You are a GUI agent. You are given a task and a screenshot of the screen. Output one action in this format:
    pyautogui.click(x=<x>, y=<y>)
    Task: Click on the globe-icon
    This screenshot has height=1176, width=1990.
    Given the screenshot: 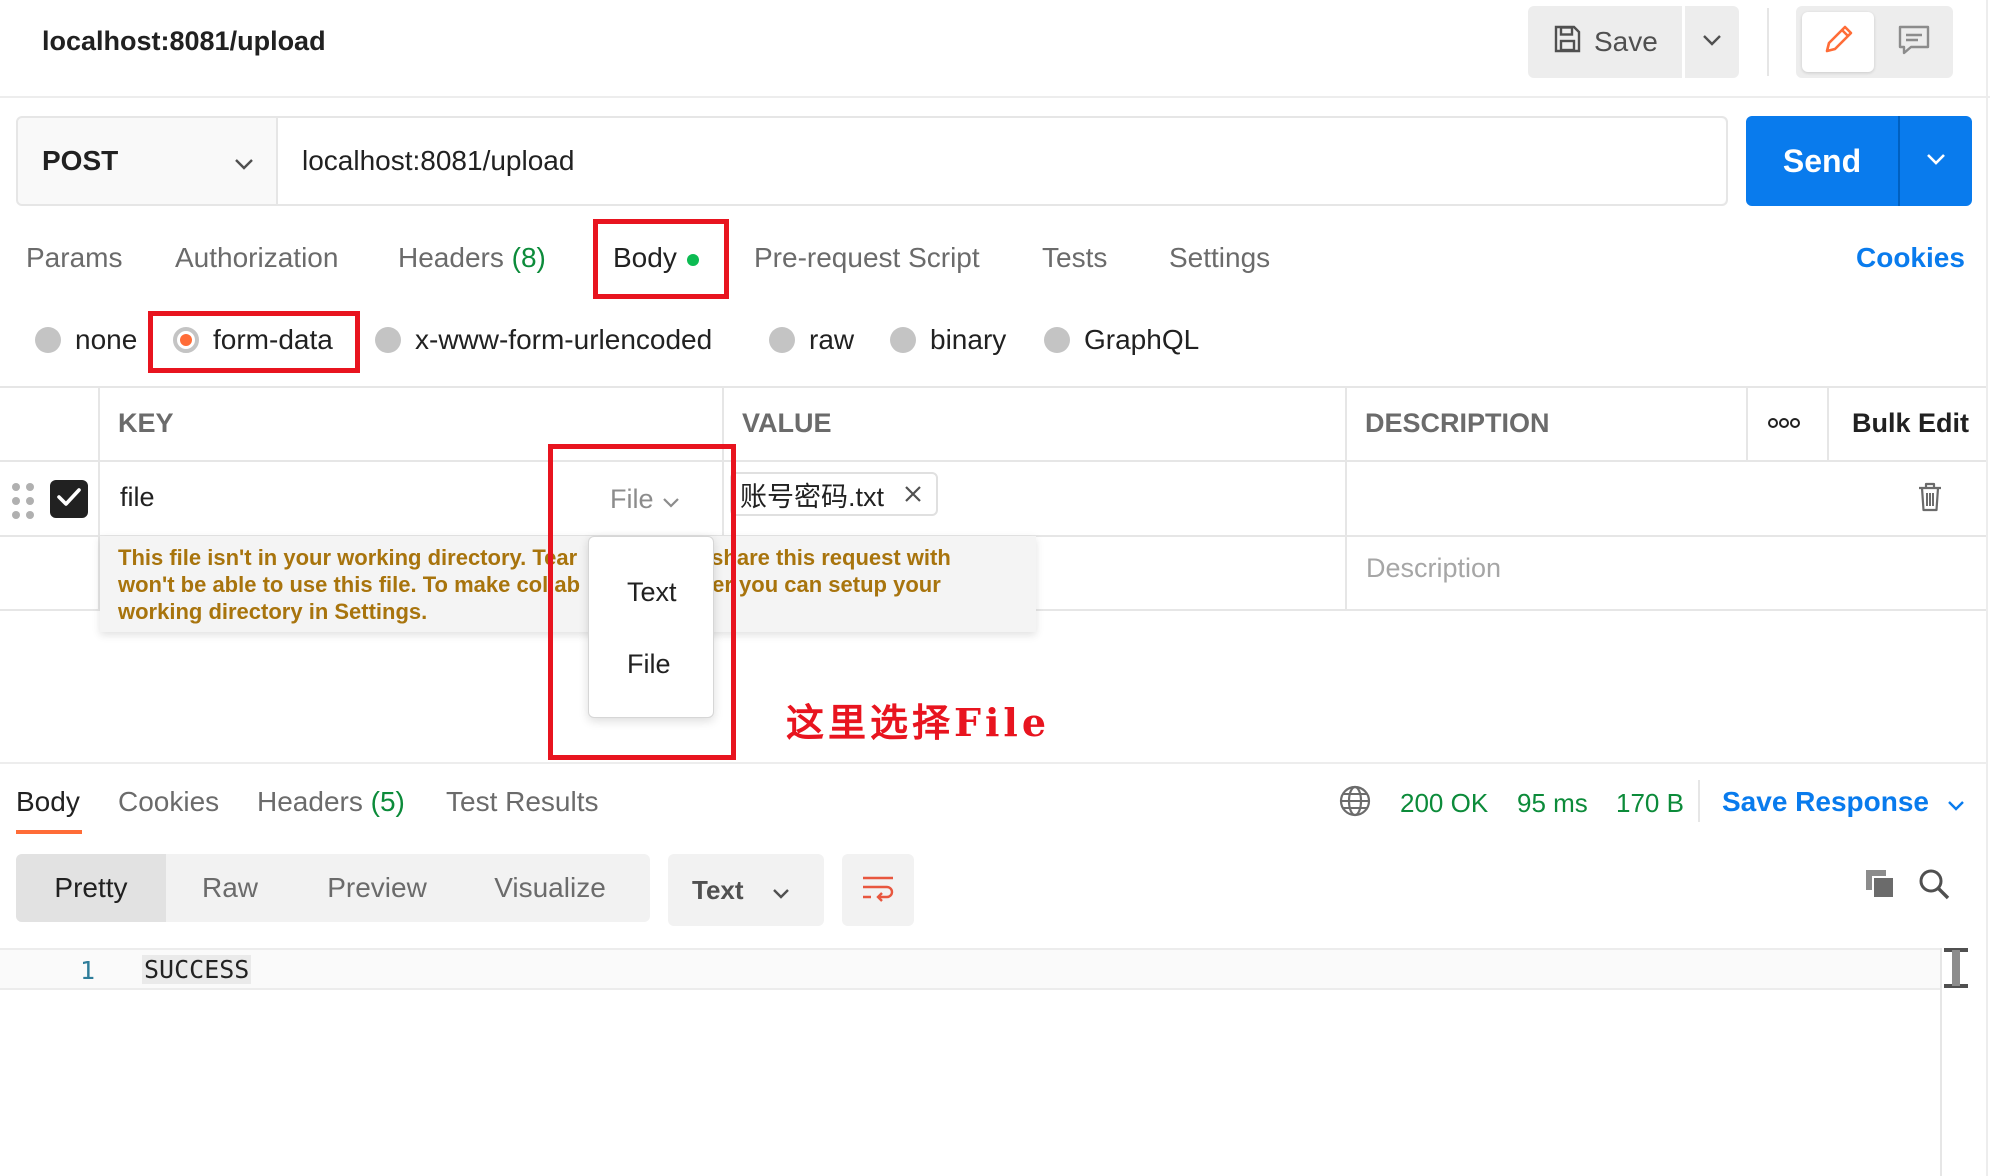 What is the action you would take?
    pyautogui.click(x=1355, y=803)
    